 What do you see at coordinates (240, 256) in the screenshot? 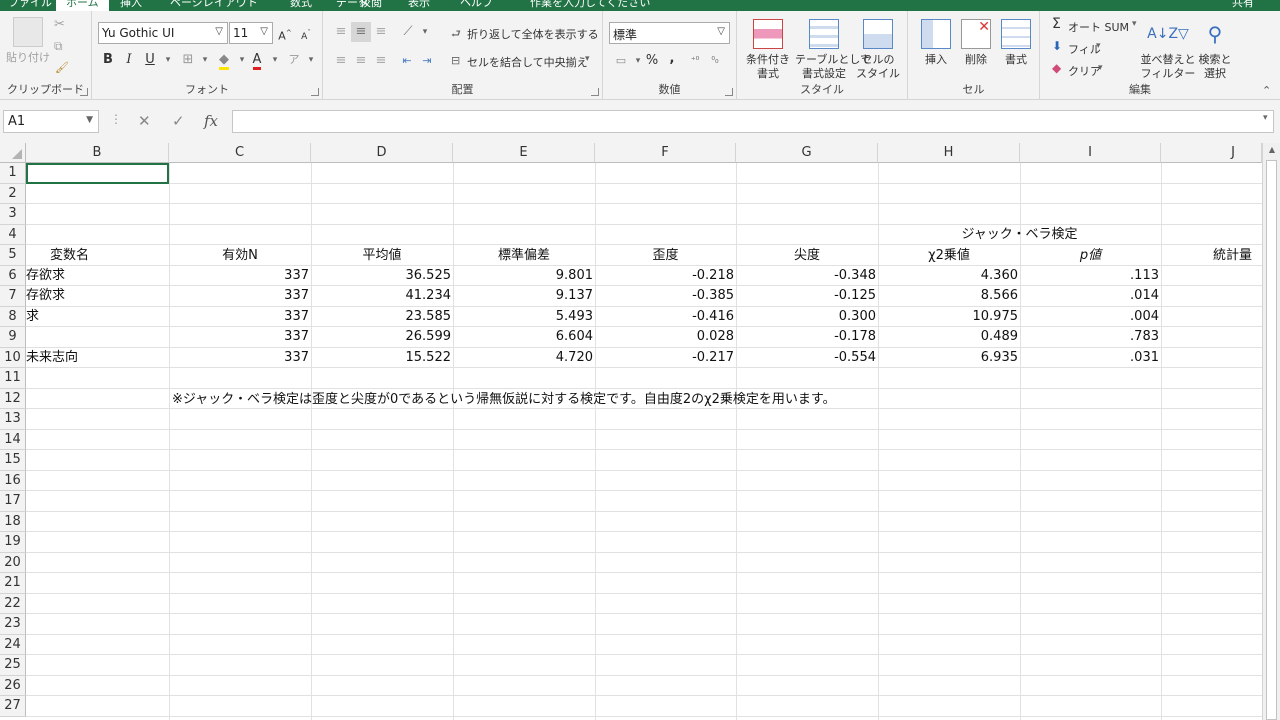
I see `cell-c5: 有効N` at bounding box center [240, 256].